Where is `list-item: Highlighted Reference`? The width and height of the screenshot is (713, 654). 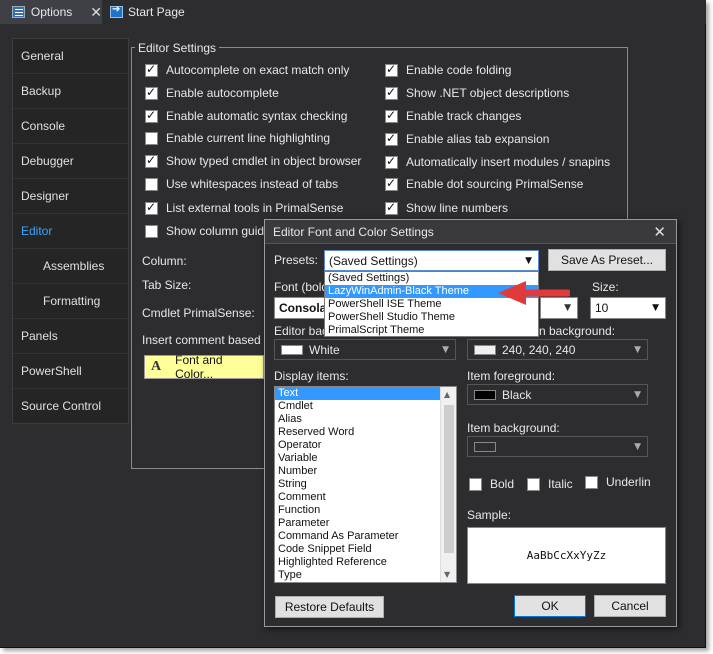 list-item: Highlighted Reference is located at coordinates (365, 562).